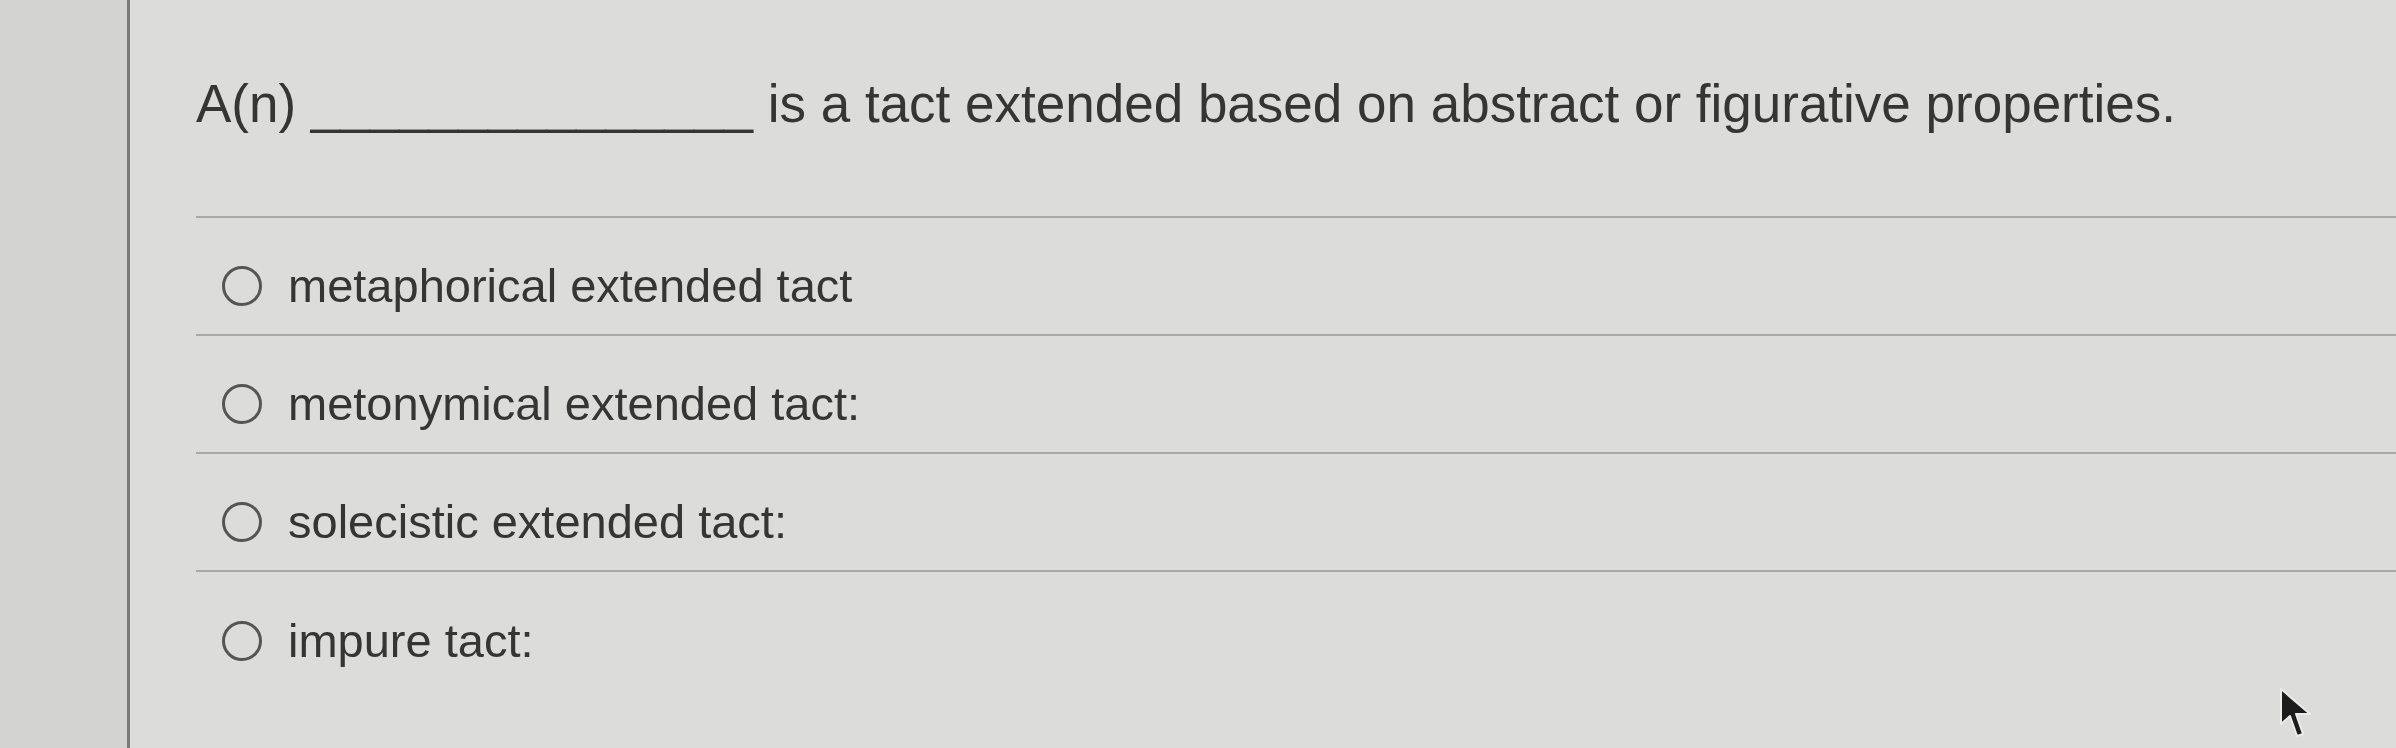 The image size is (2396, 748). What do you see at coordinates (574, 404) in the screenshot?
I see `option-label: metonymical extended tact:` at bounding box center [574, 404].